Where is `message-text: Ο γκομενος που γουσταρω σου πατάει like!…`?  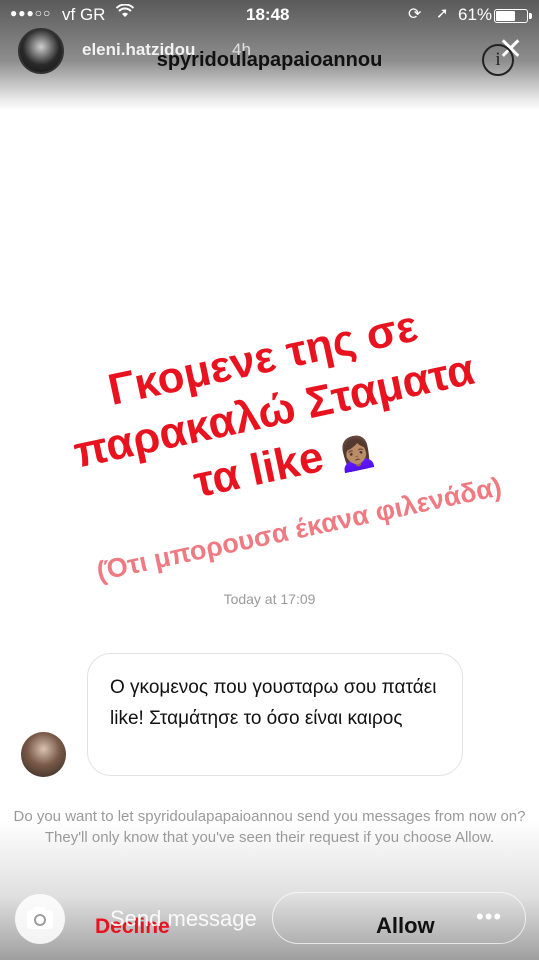
message-text: Ο γκομενος που γουσταρω σου πατάει like!… is located at coordinates (273, 703).